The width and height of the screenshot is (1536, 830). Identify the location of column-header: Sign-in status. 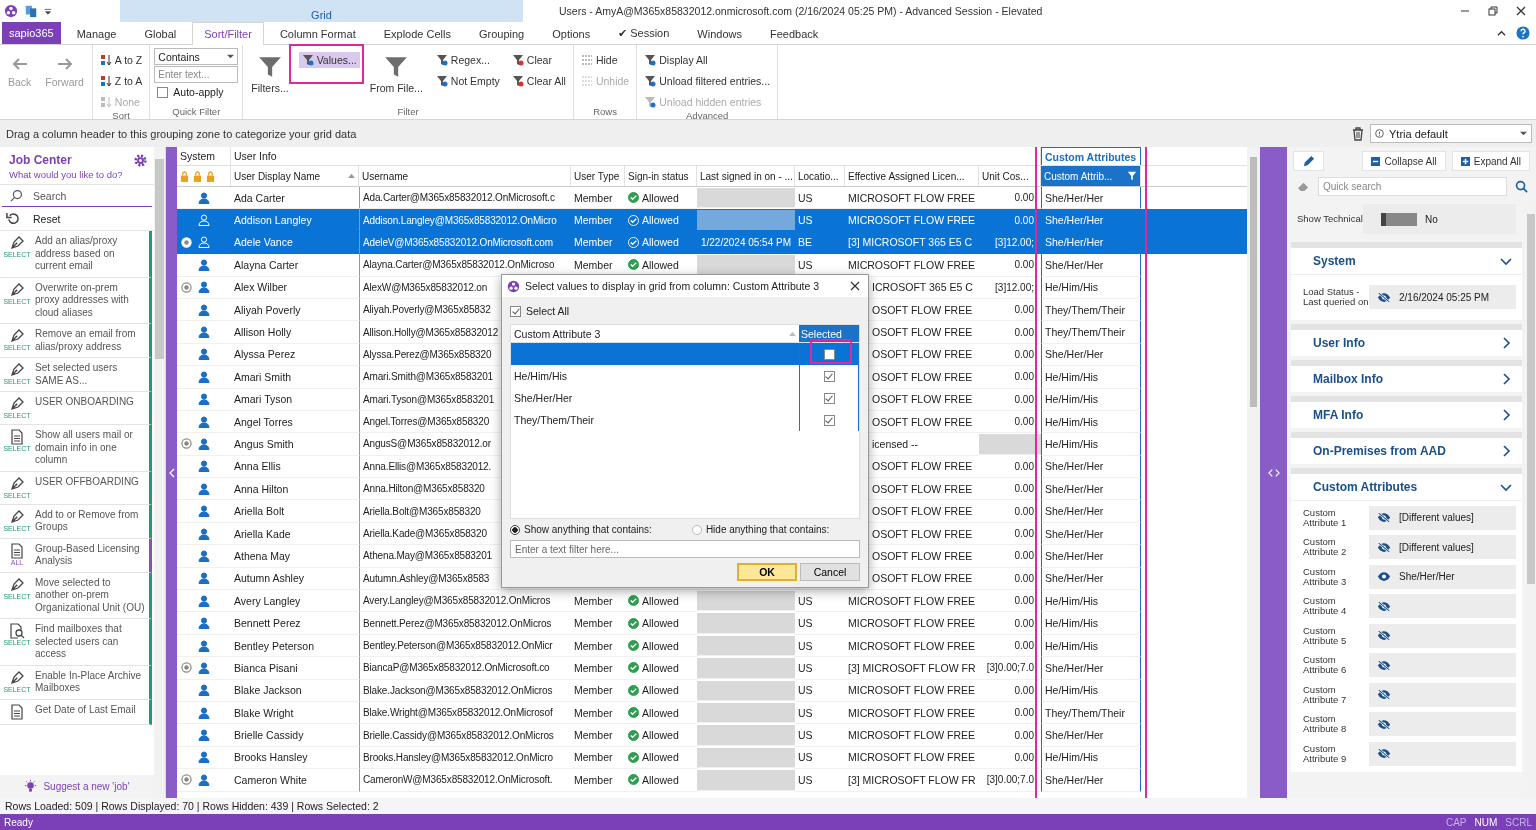
(661, 176).